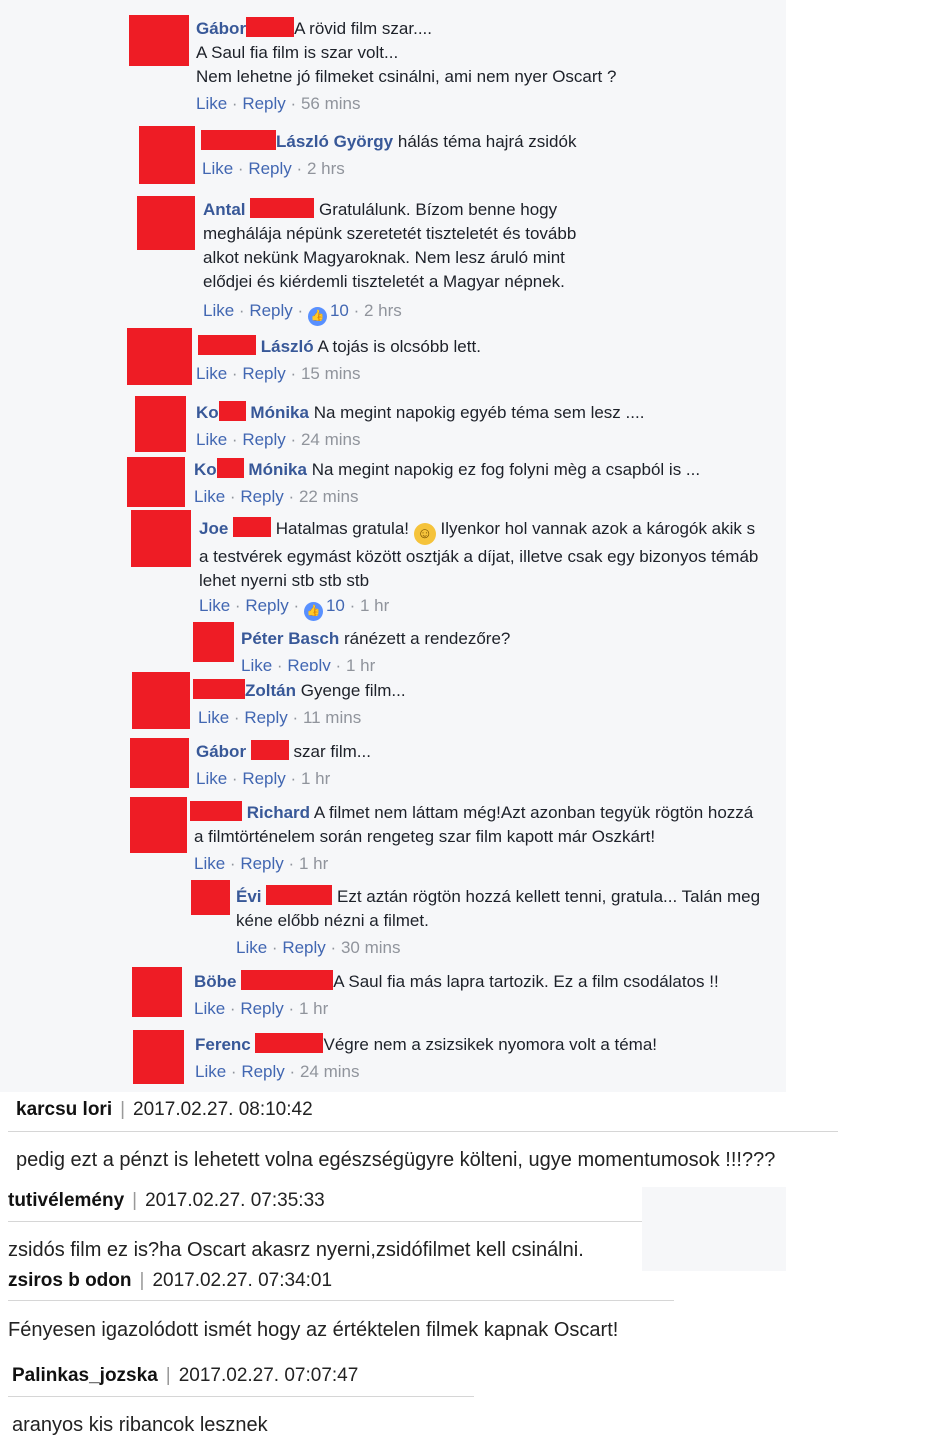 Image resolution: width=942 pixels, height=1445 pixels. What do you see at coordinates (278, 812) in the screenshot?
I see `commenter-name: Richard` at bounding box center [278, 812].